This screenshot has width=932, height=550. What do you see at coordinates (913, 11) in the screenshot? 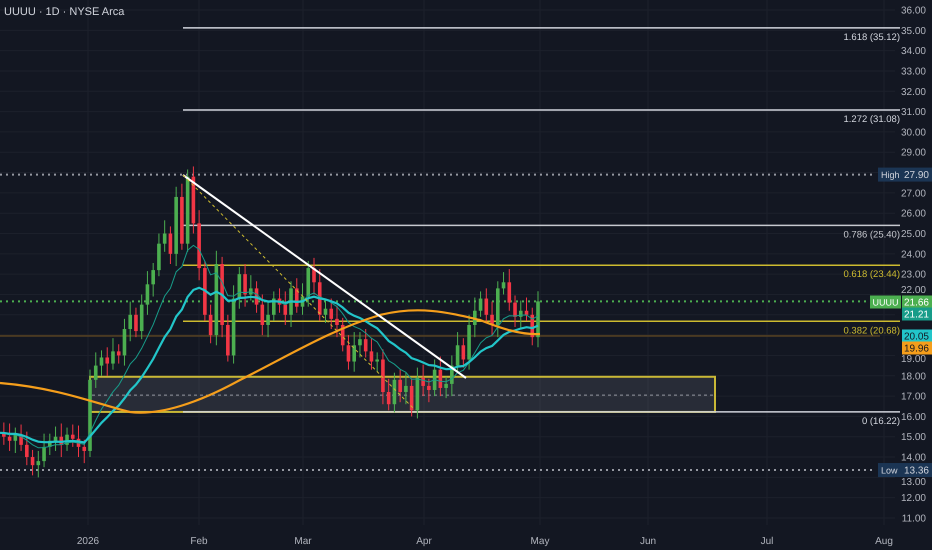
I see `price-axis-label: 36.00` at bounding box center [913, 11].